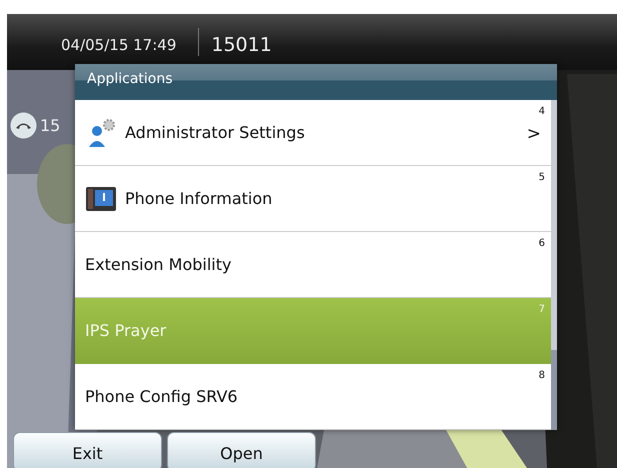  Describe the element at coordinates (541, 244) in the screenshot. I see `item-number: 6` at that location.